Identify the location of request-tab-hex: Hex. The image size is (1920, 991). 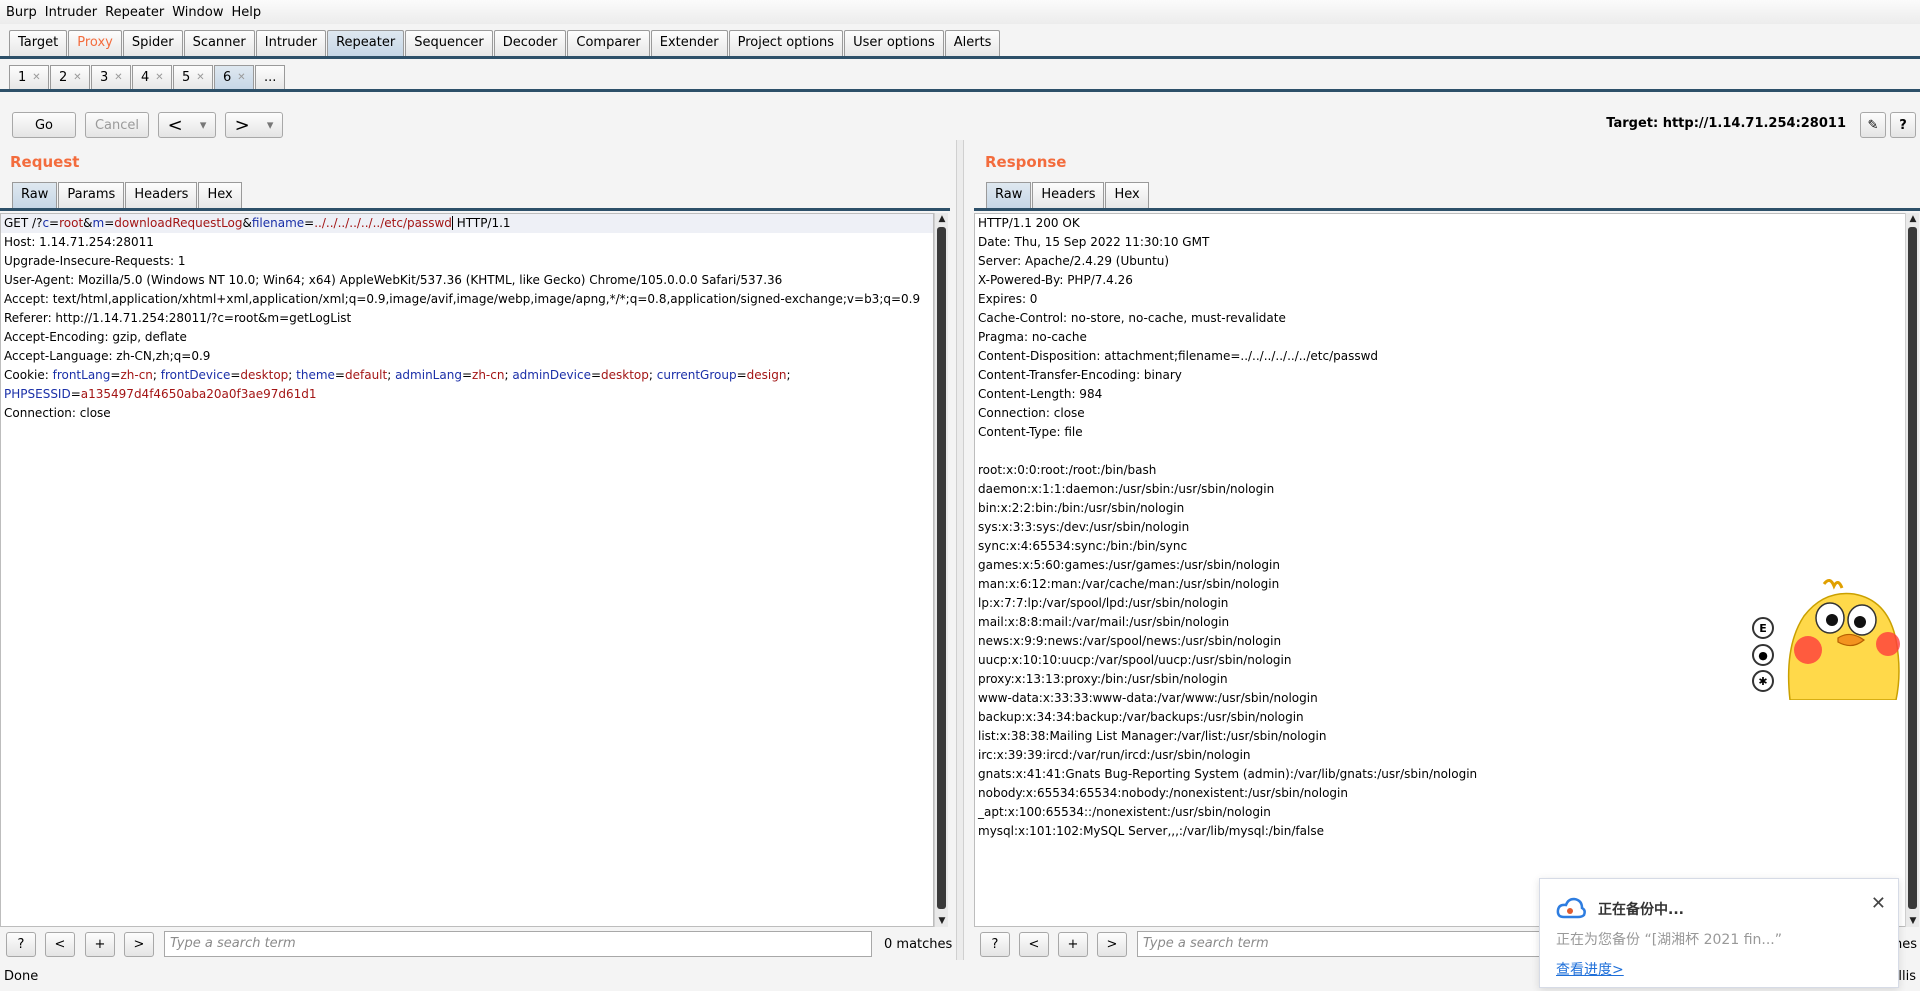
(220, 195).